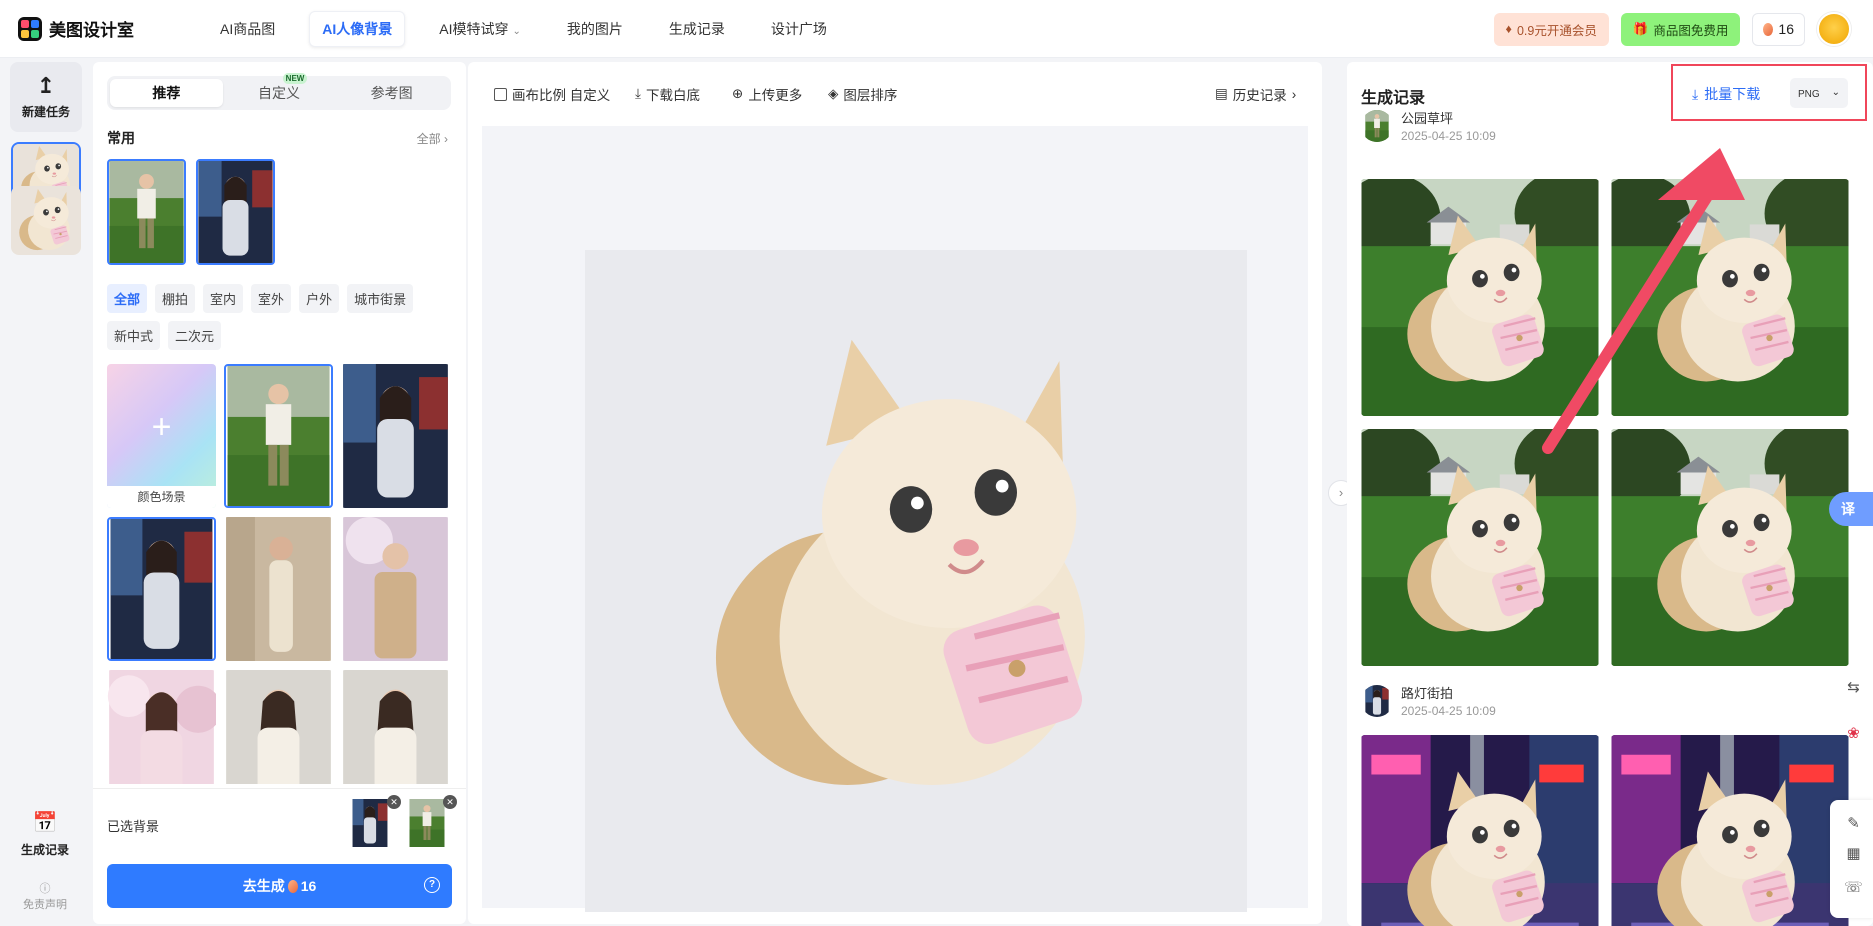 This screenshot has height=926, width=1873. I want to click on tab-reference: 参考图, so click(391, 93).